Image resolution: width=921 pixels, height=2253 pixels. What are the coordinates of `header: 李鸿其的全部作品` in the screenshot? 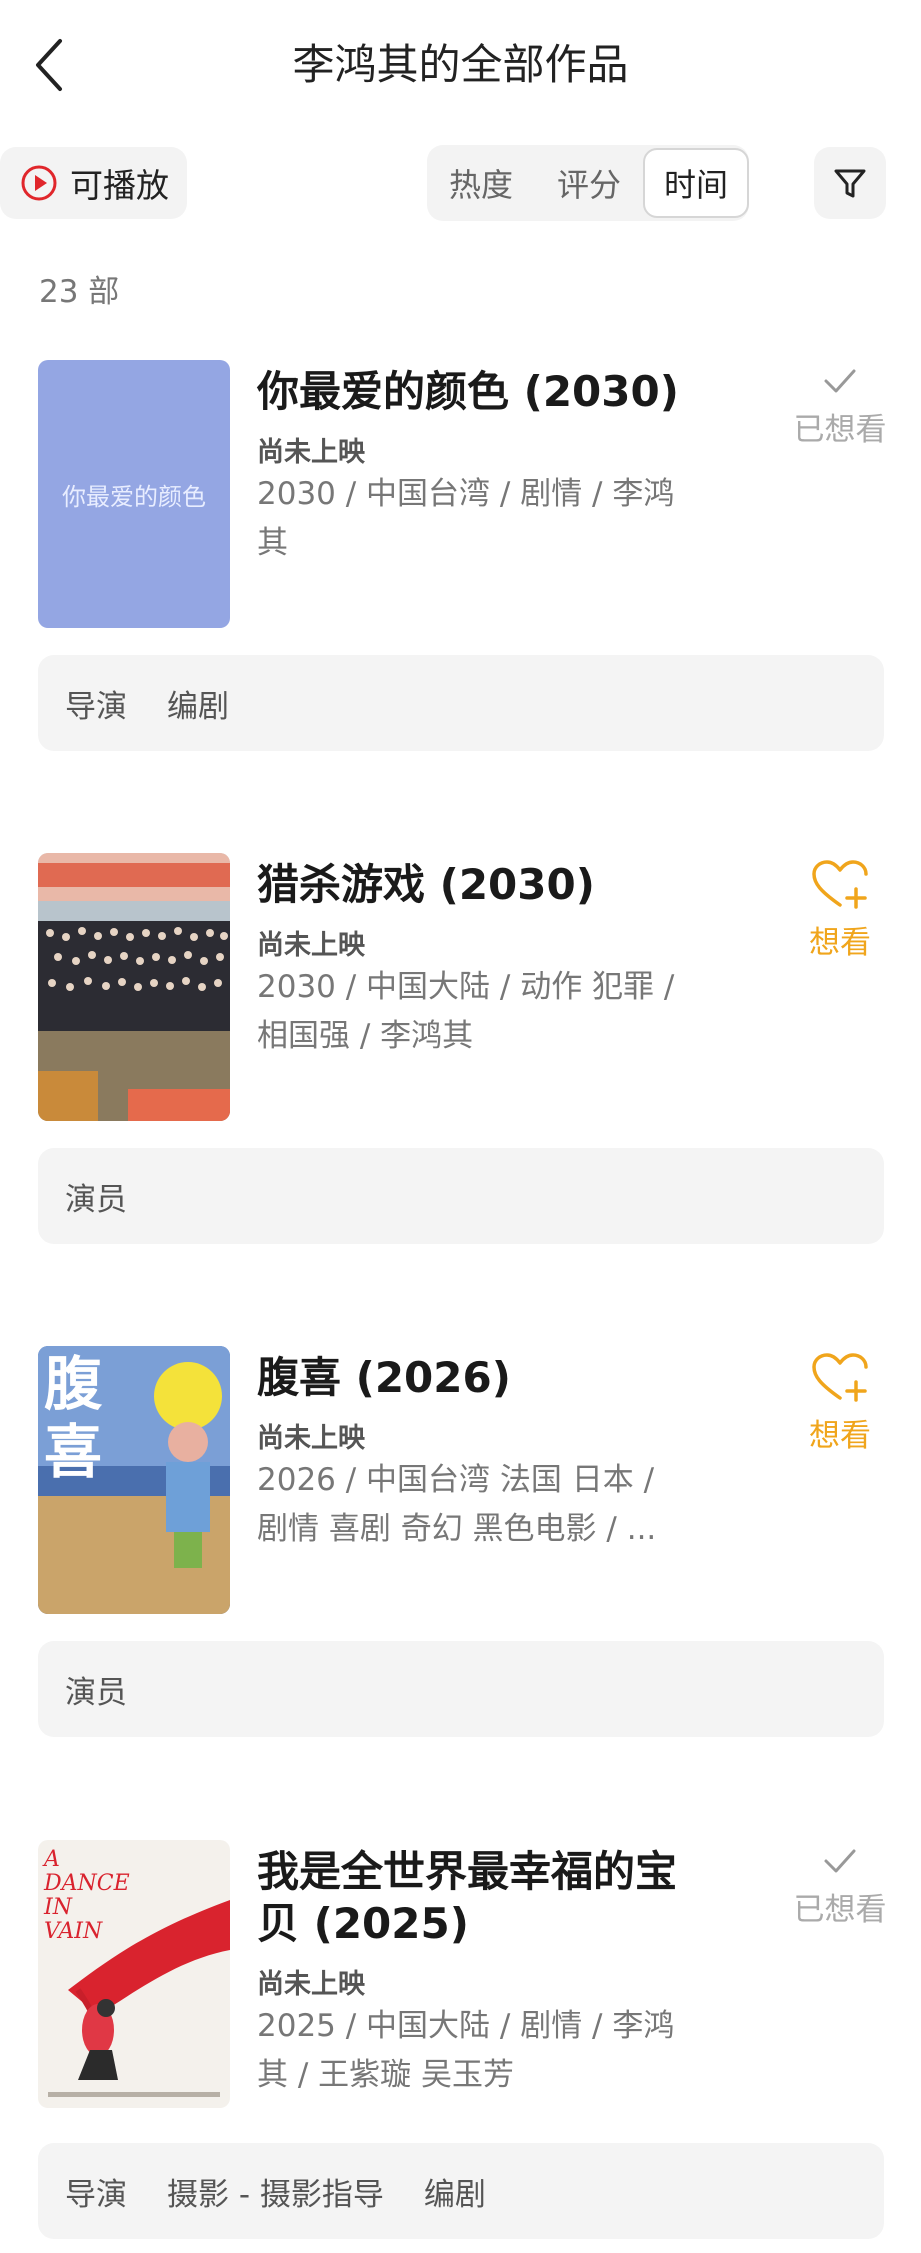 It's located at (460, 65).